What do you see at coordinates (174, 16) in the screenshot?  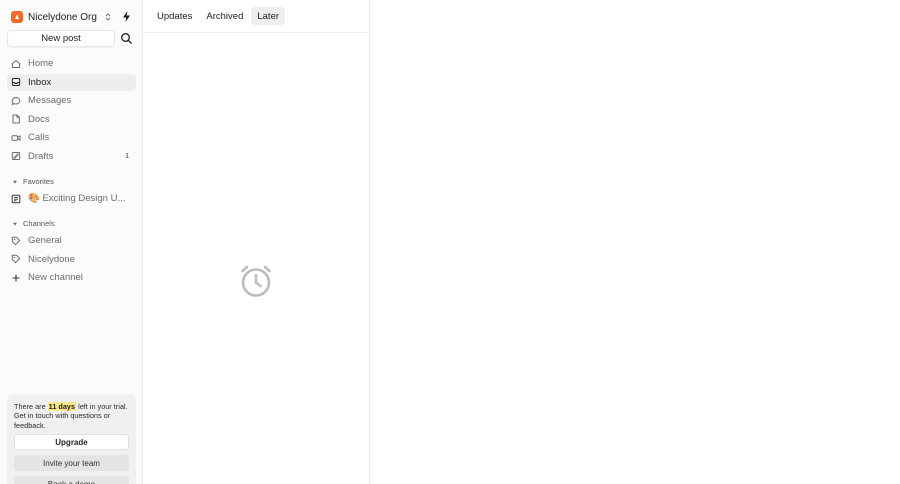 I see `tab-updates: Updates` at bounding box center [174, 16].